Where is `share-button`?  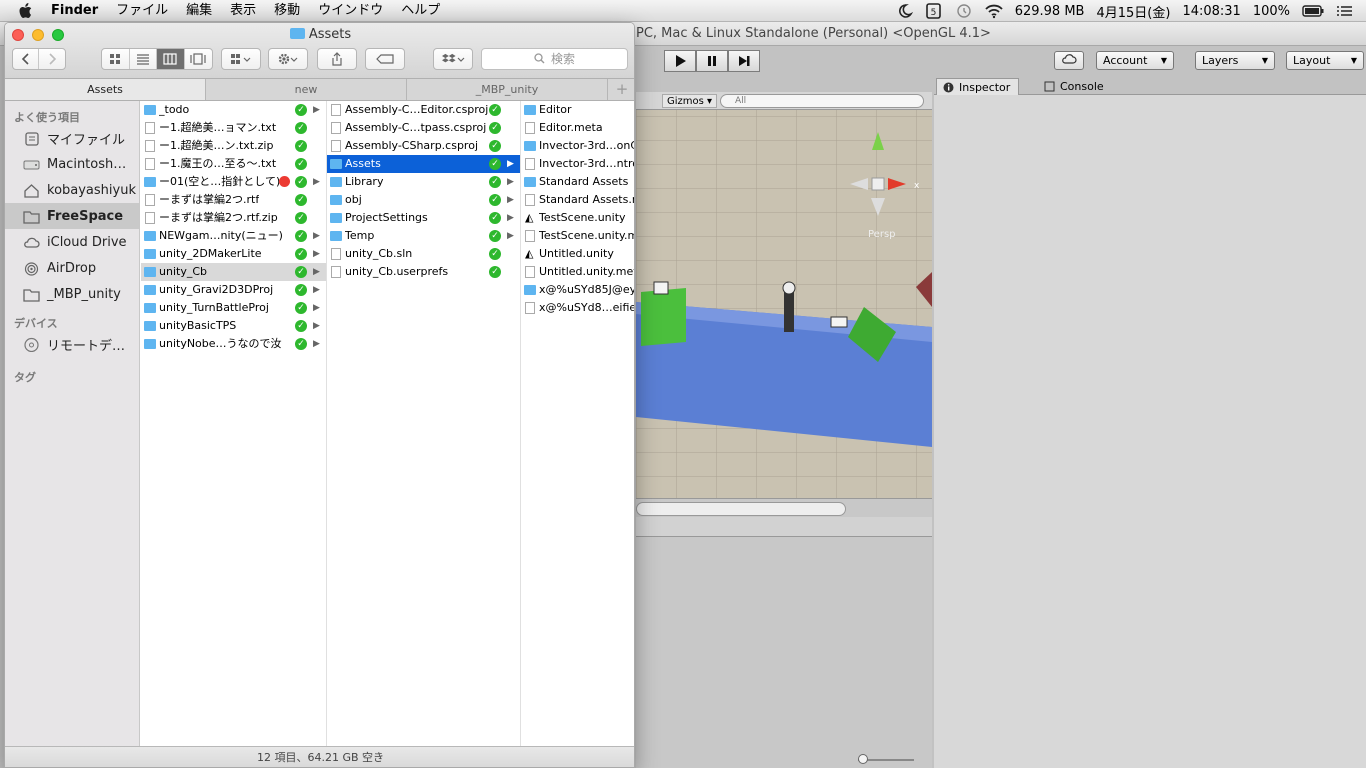 share-button is located at coordinates (337, 59).